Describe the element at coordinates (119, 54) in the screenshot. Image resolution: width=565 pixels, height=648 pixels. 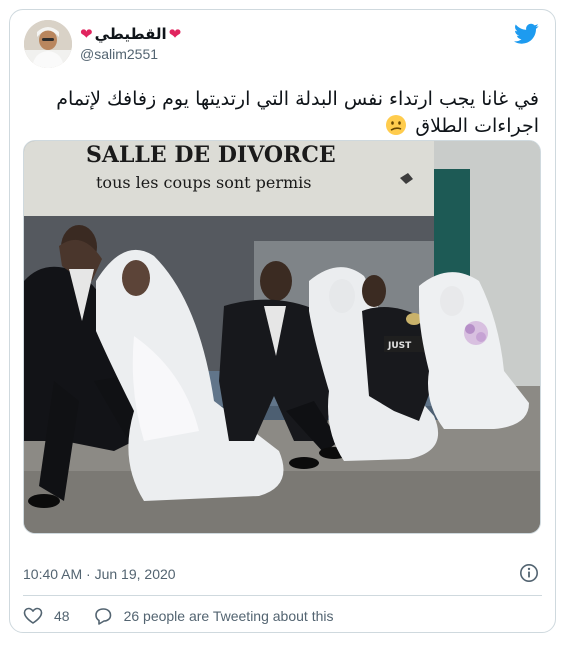
I see `handle: @salim2551` at that location.